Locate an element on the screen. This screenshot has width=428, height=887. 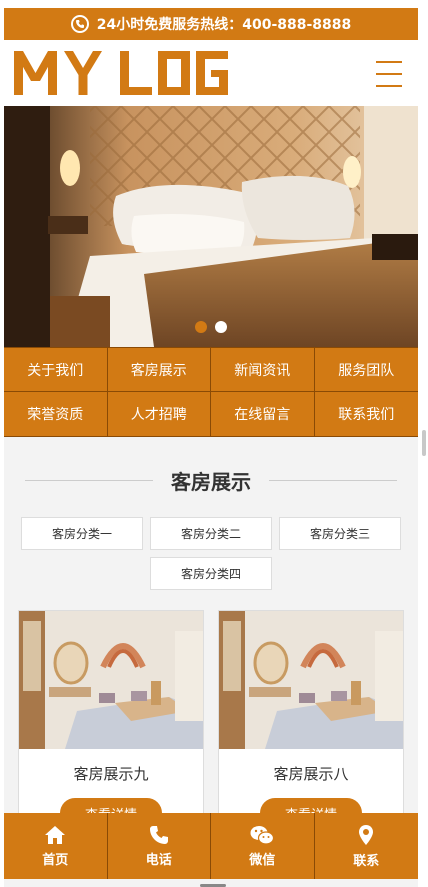
tab-wechat: 微信 is located at coordinates (263, 846).